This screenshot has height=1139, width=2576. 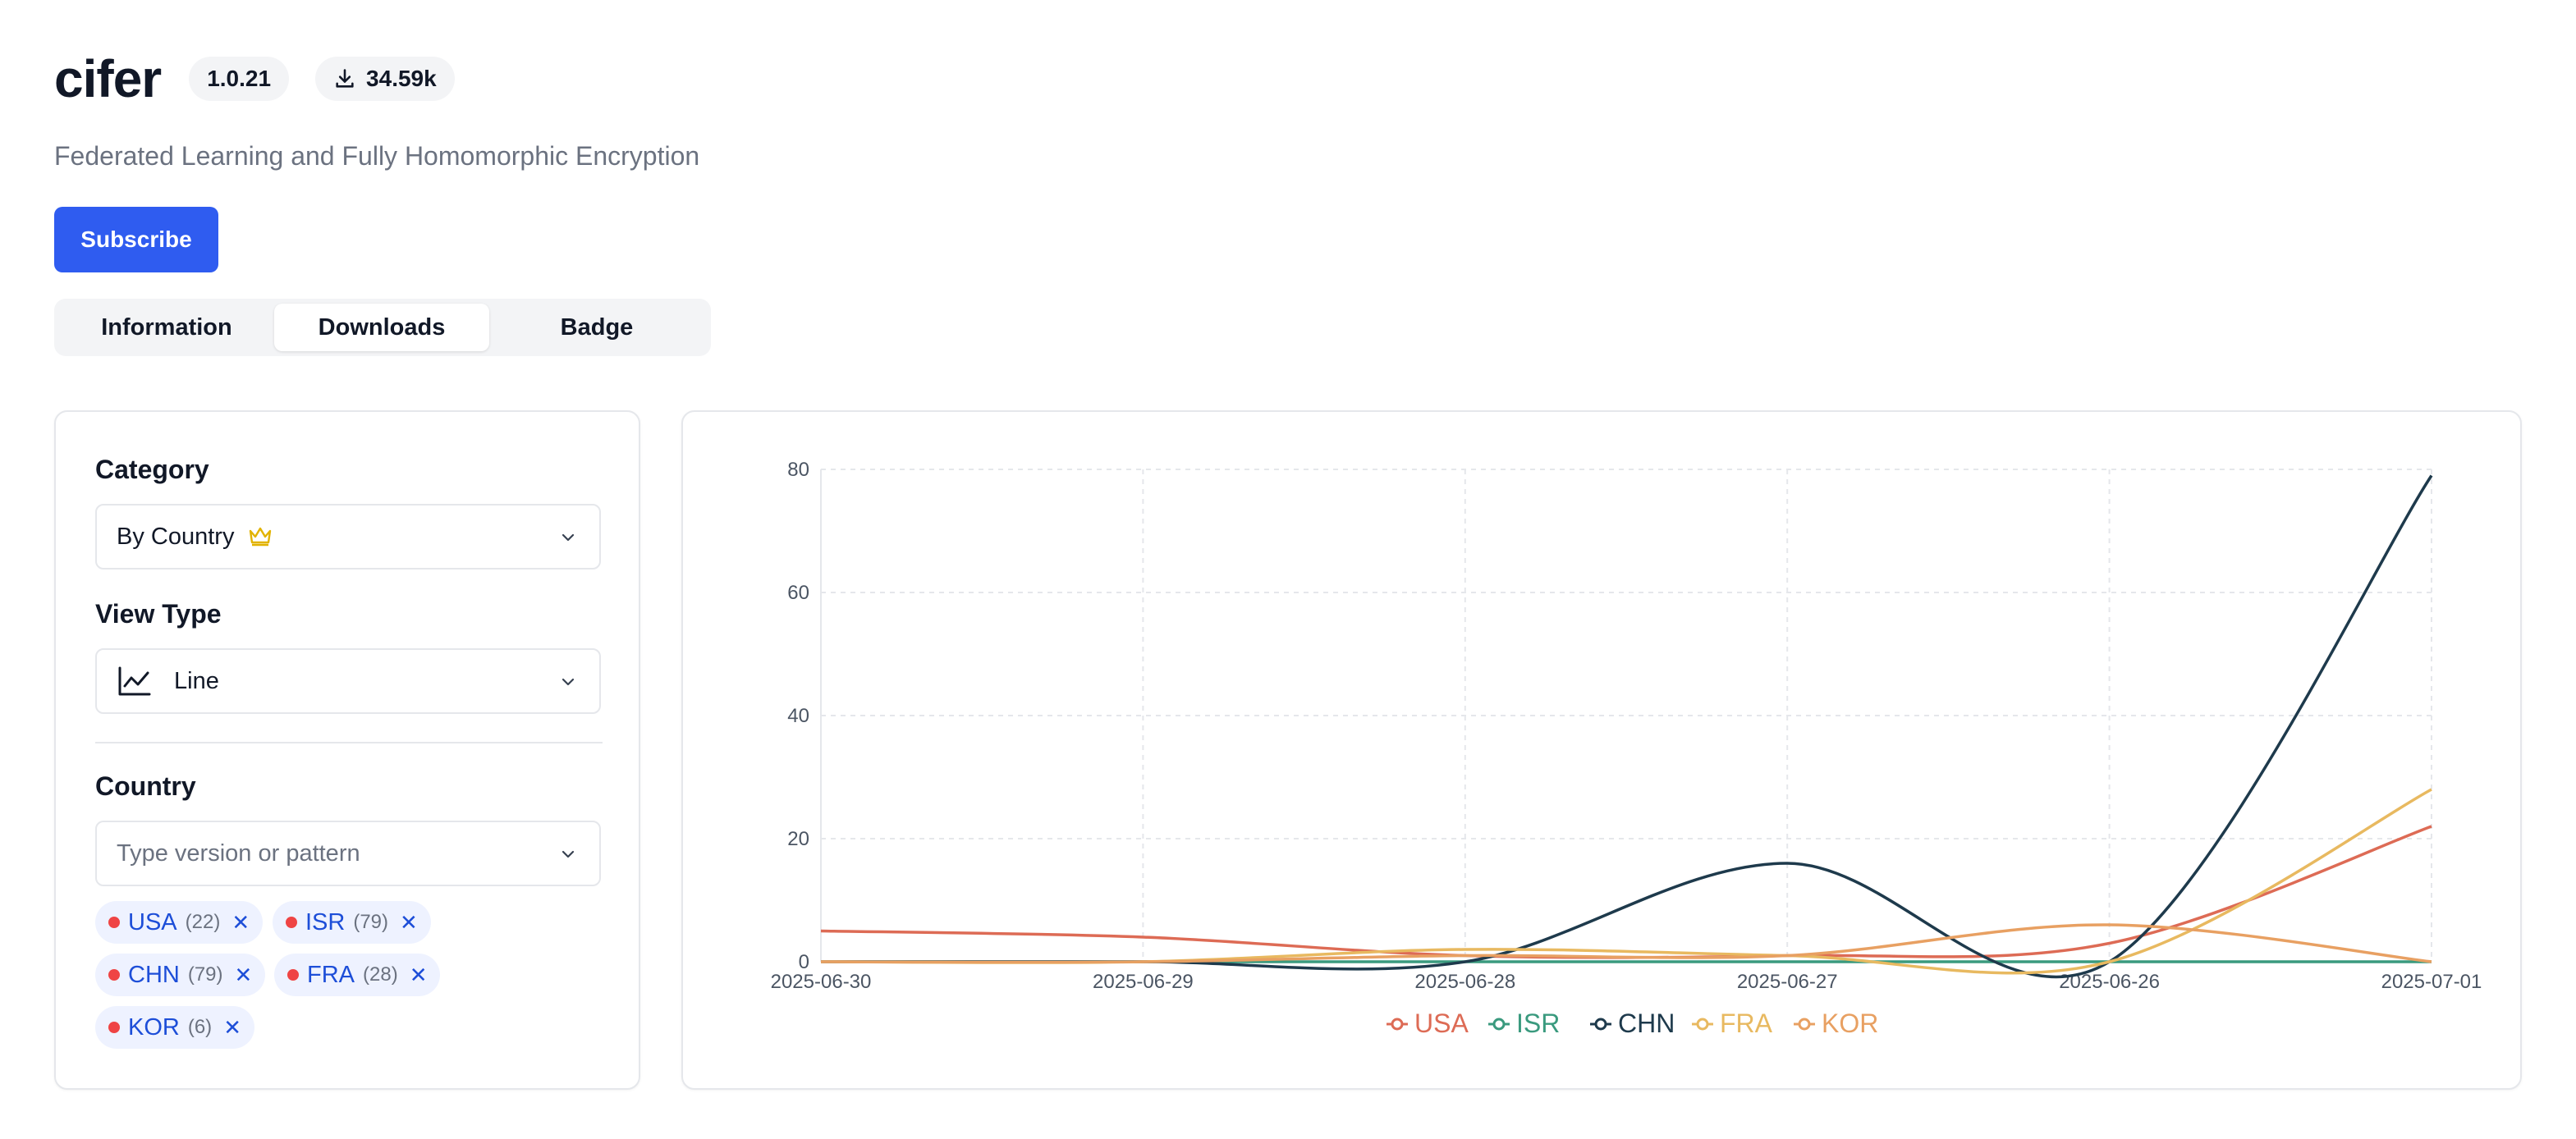 I want to click on legend-label: ISR, so click(x=1538, y=1023).